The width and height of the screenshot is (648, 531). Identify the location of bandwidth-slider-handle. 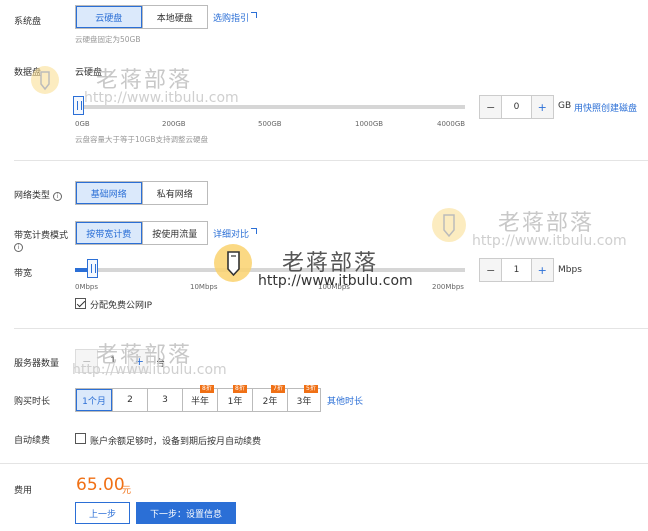
(92, 268).